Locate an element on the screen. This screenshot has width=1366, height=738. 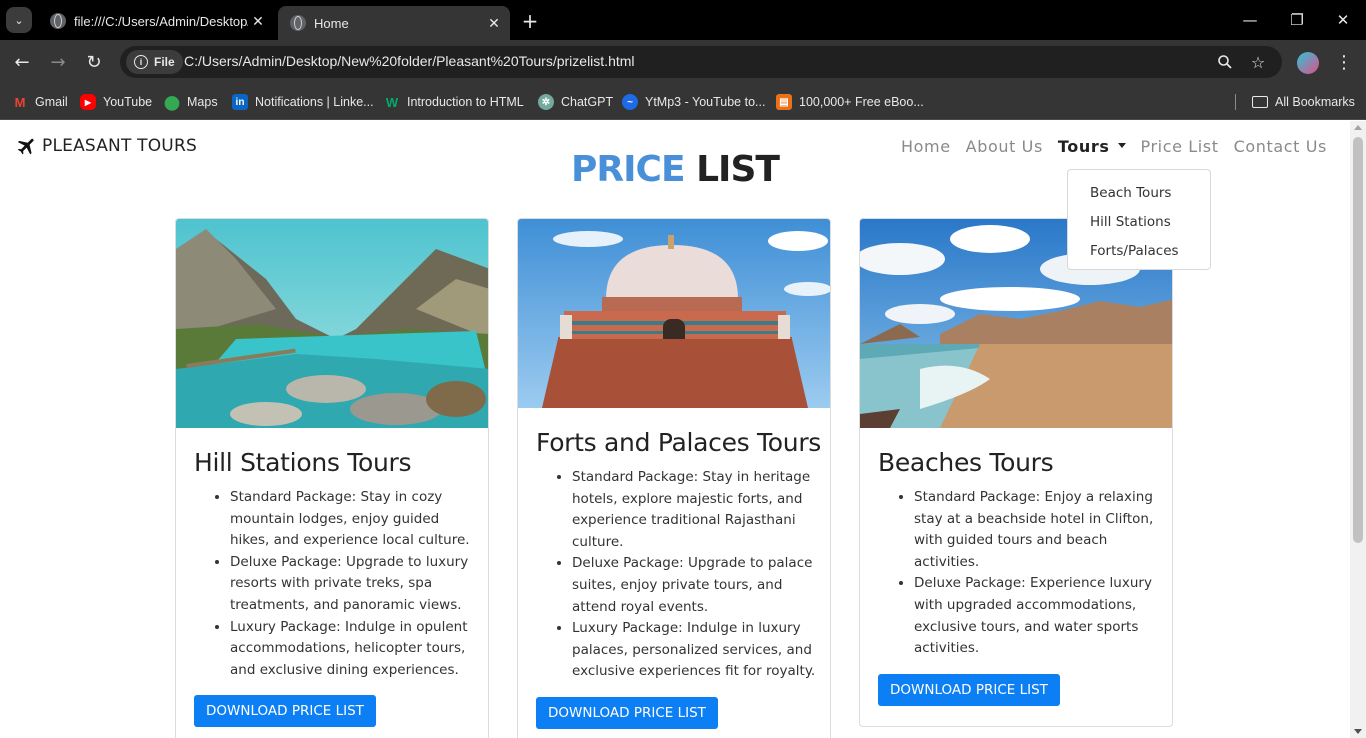
browser-tab-active: Home ✕ is located at coordinates (394, 23).